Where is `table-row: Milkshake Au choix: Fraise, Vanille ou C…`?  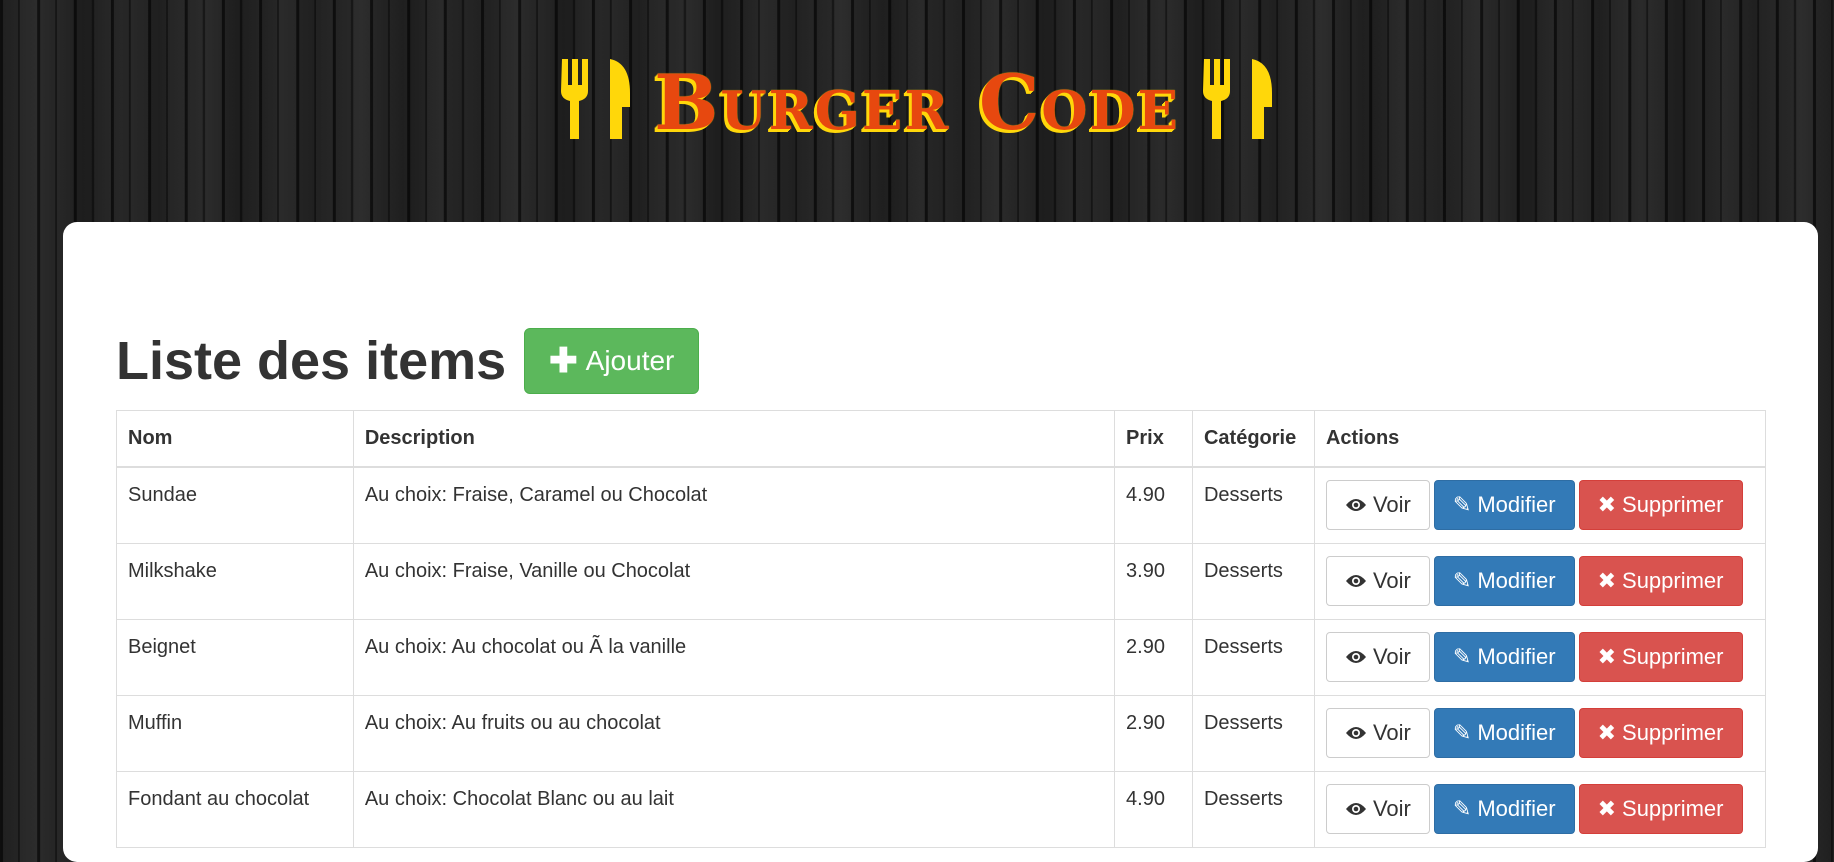 table-row: Milkshake Au choix: Fraise, Vanille ou C… is located at coordinates (941, 581).